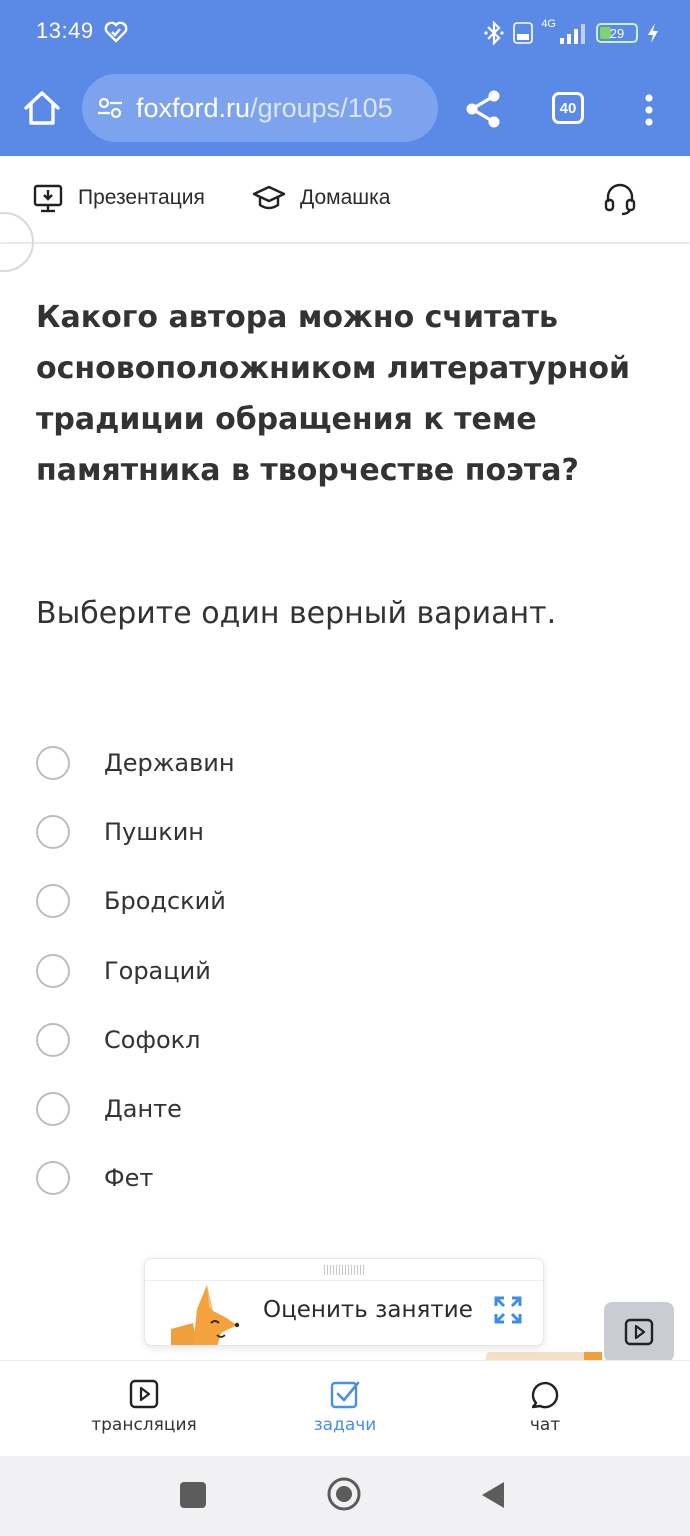 The image size is (690, 1536). What do you see at coordinates (653, 33) in the screenshot?
I see `charging-icon` at bounding box center [653, 33].